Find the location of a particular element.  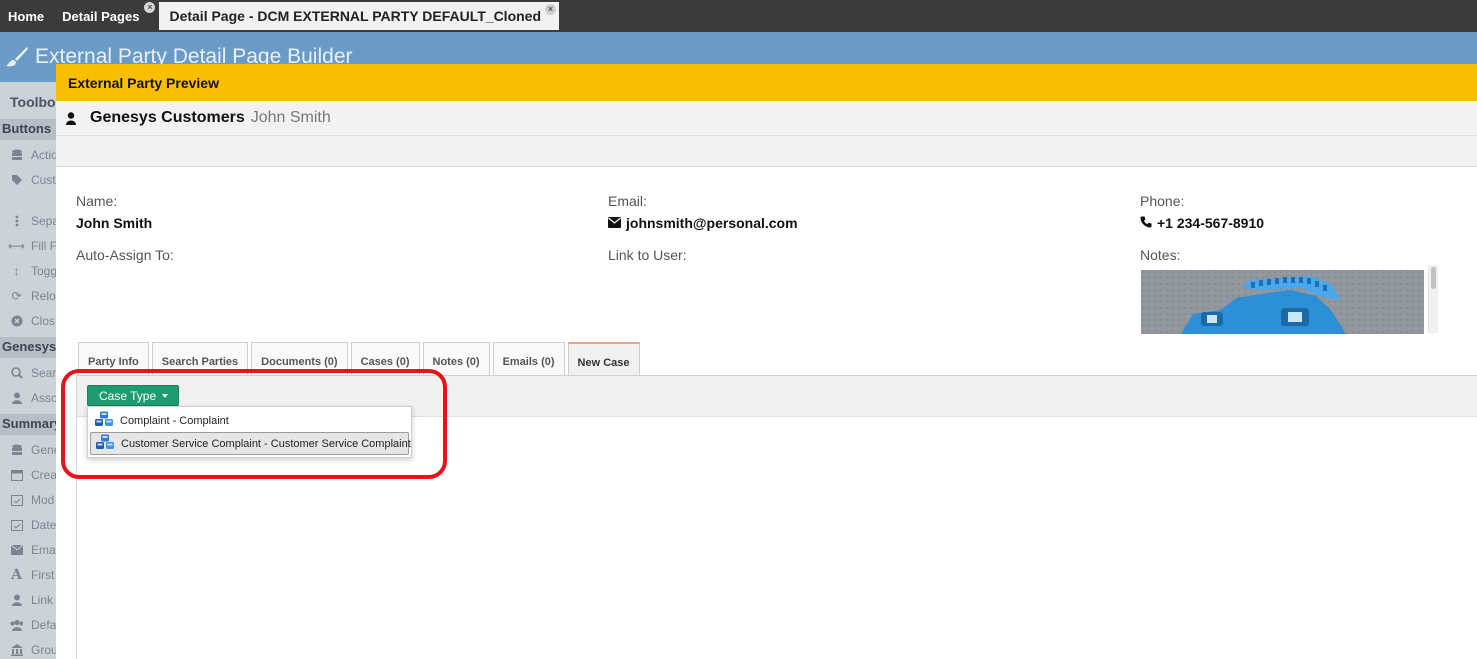

toolbox-item-group: Grou is located at coordinates (33, 649).